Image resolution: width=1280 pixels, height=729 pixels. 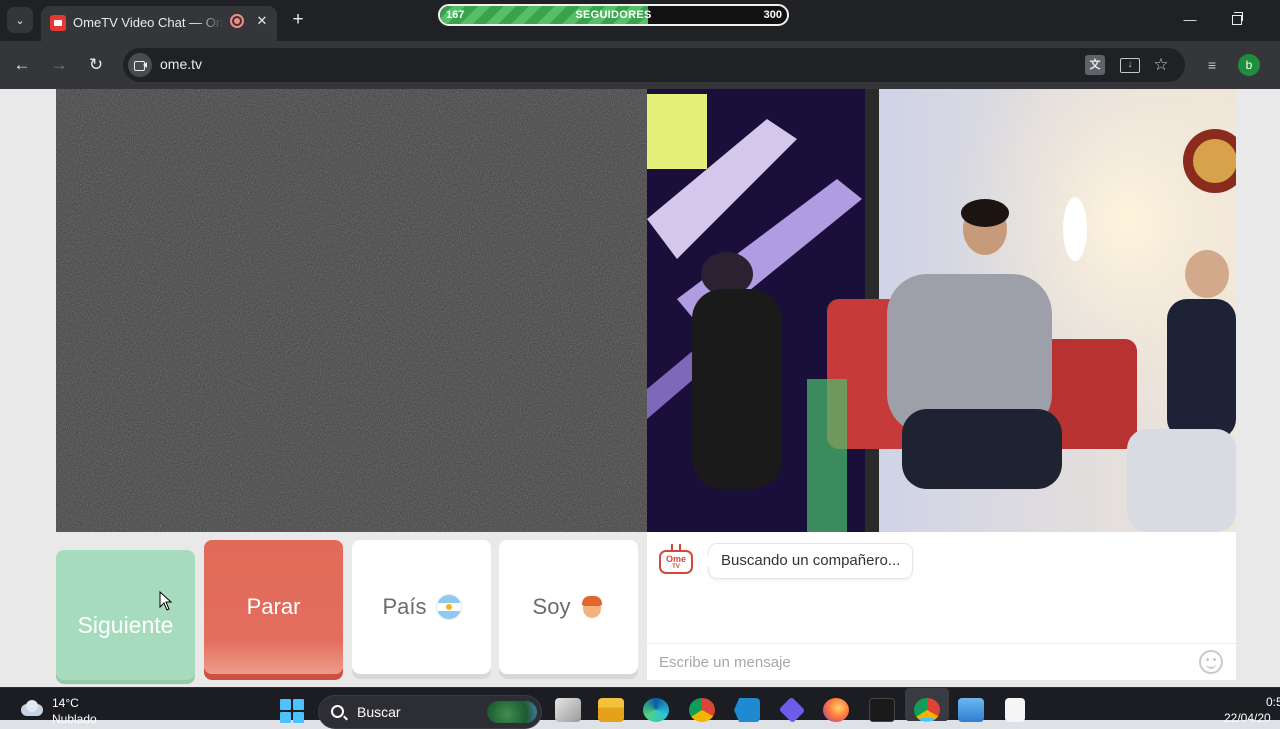 I want to click on firefox-icon, so click(x=836, y=710).